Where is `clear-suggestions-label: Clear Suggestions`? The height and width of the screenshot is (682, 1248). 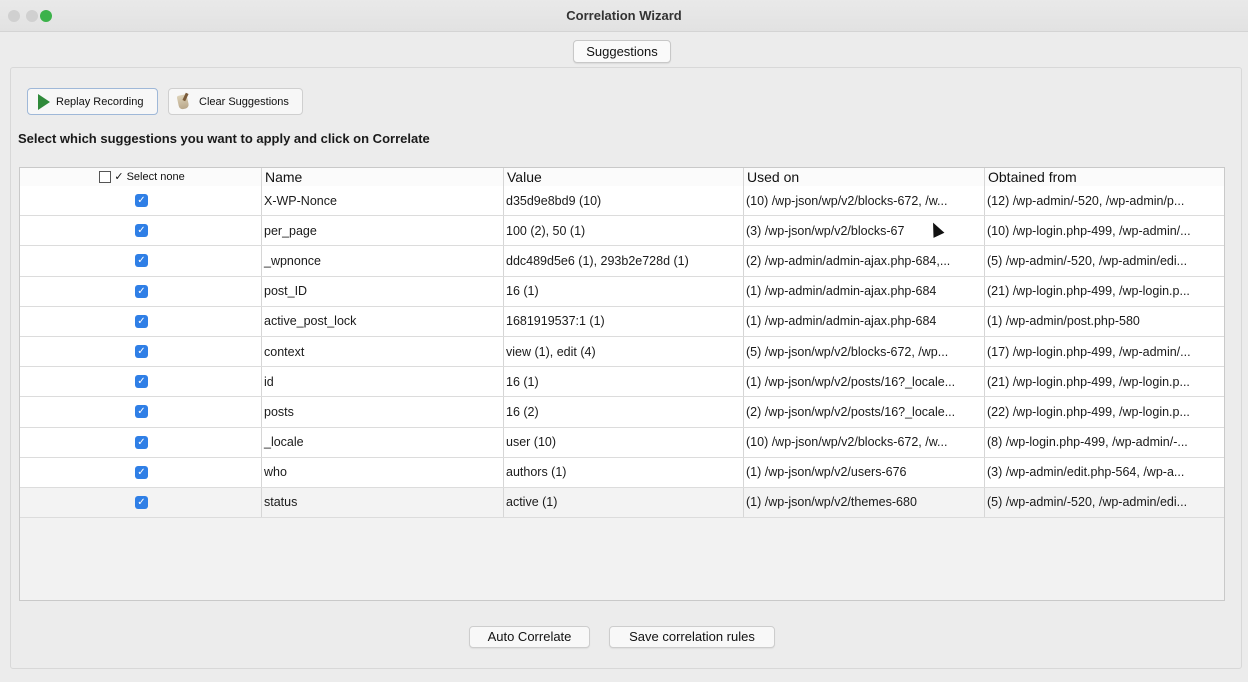 clear-suggestions-label: Clear Suggestions is located at coordinates (244, 101).